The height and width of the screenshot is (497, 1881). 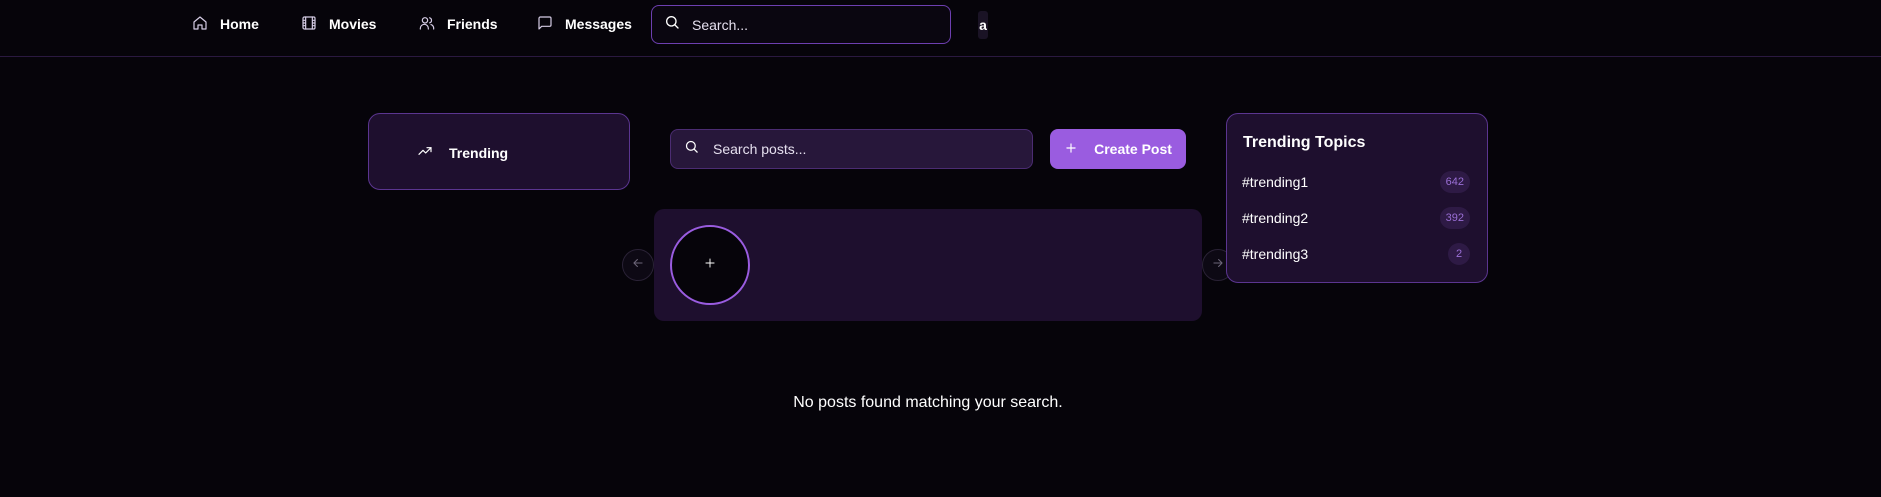 What do you see at coordinates (1218, 265) in the screenshot?
I see `arrow-right-icon` at bounding box center [1218, 265].